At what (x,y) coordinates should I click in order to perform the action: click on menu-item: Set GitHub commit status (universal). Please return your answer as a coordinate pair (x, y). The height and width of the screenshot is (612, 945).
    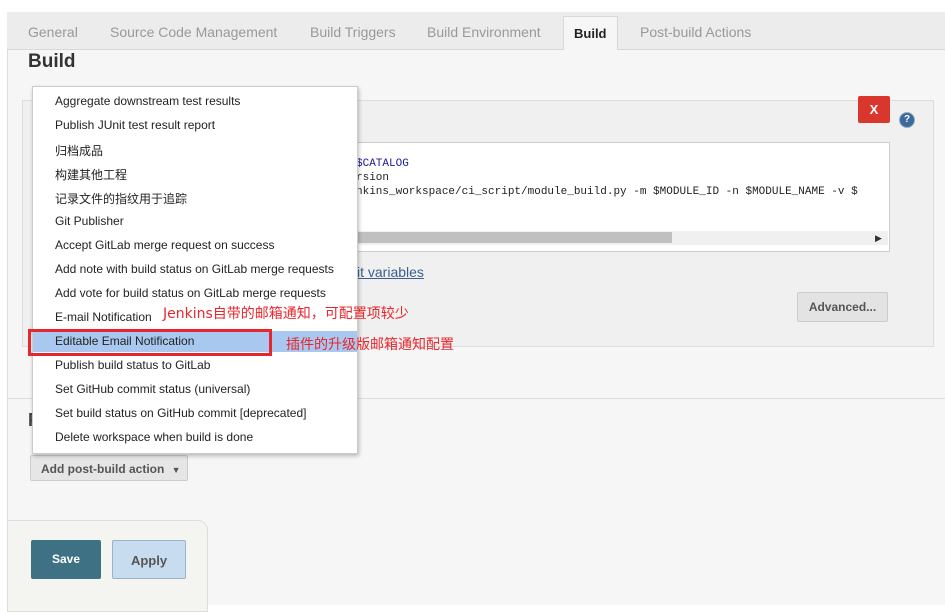
    Looking at the image, I should click on (152, 389).